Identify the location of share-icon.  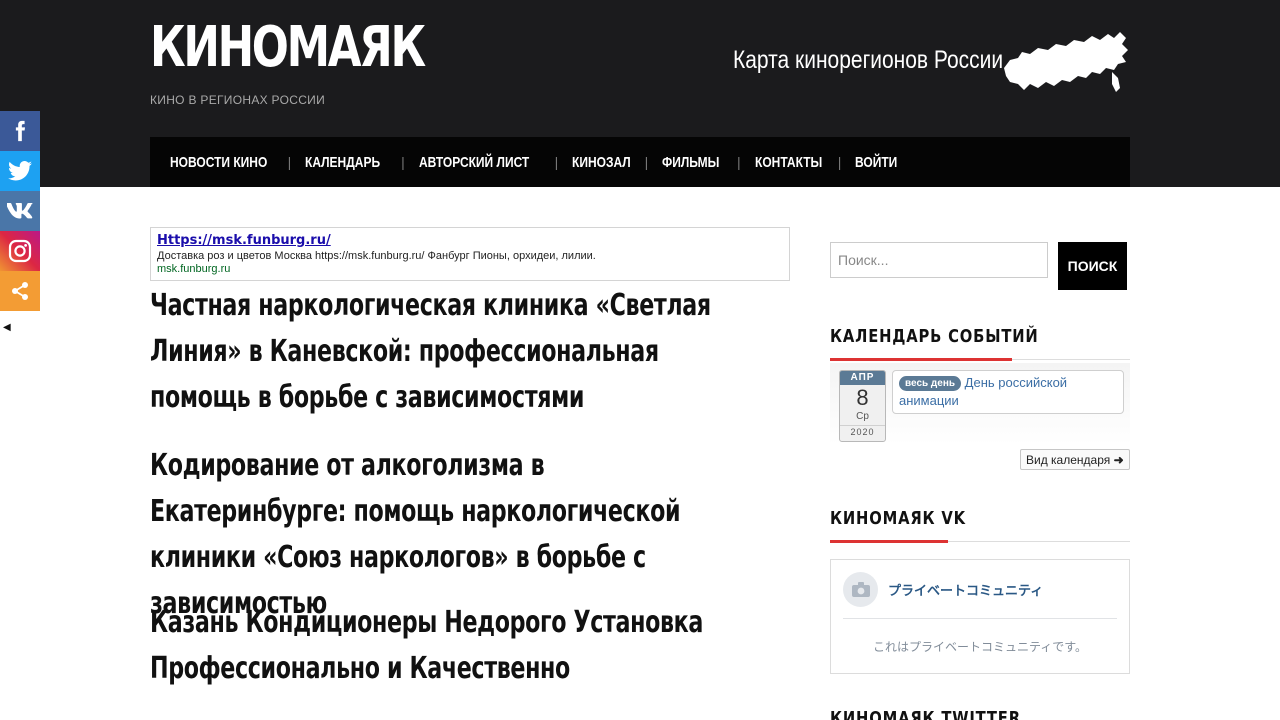
(20, 291).